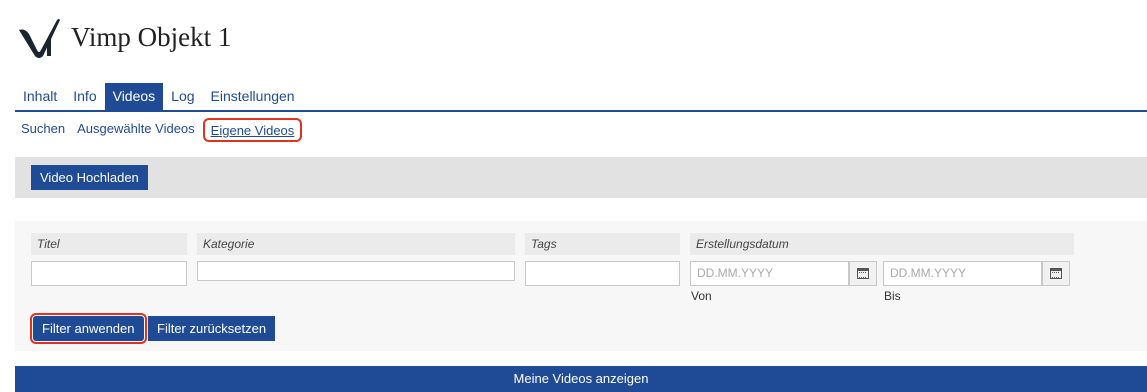  I want to click on main-tabs: Inhalt Info Videos Log Einstellungen, so click(581, 97).